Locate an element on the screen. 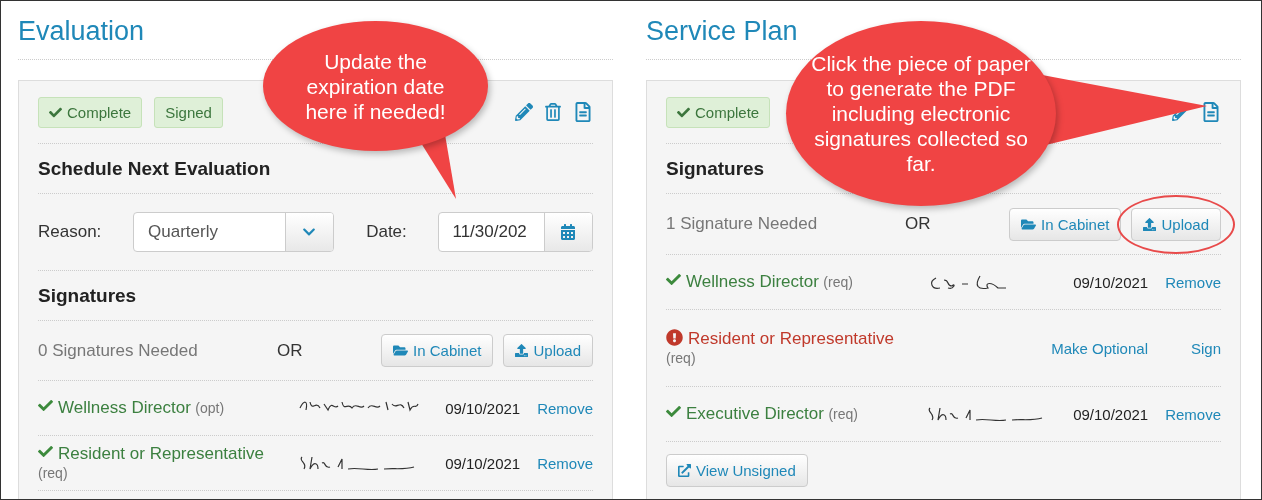 This screenshot has height=500, width=1262. calendar-icon is located at coordinates (568, 232).